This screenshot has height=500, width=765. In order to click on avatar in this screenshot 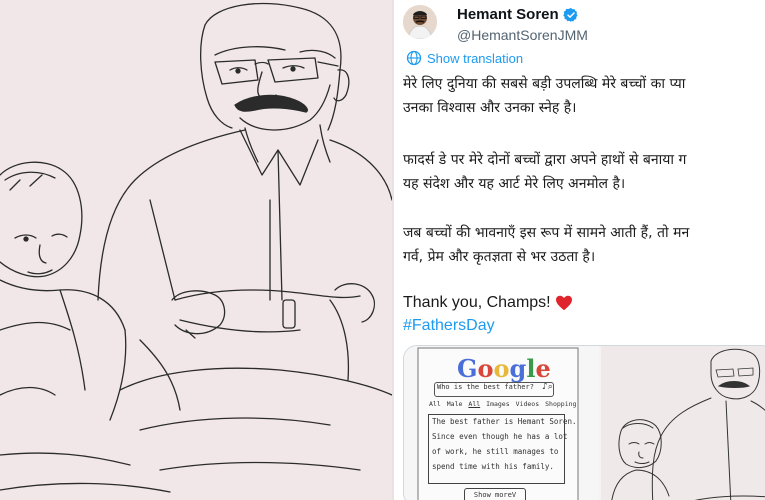, I will do `click(420, 22)`.